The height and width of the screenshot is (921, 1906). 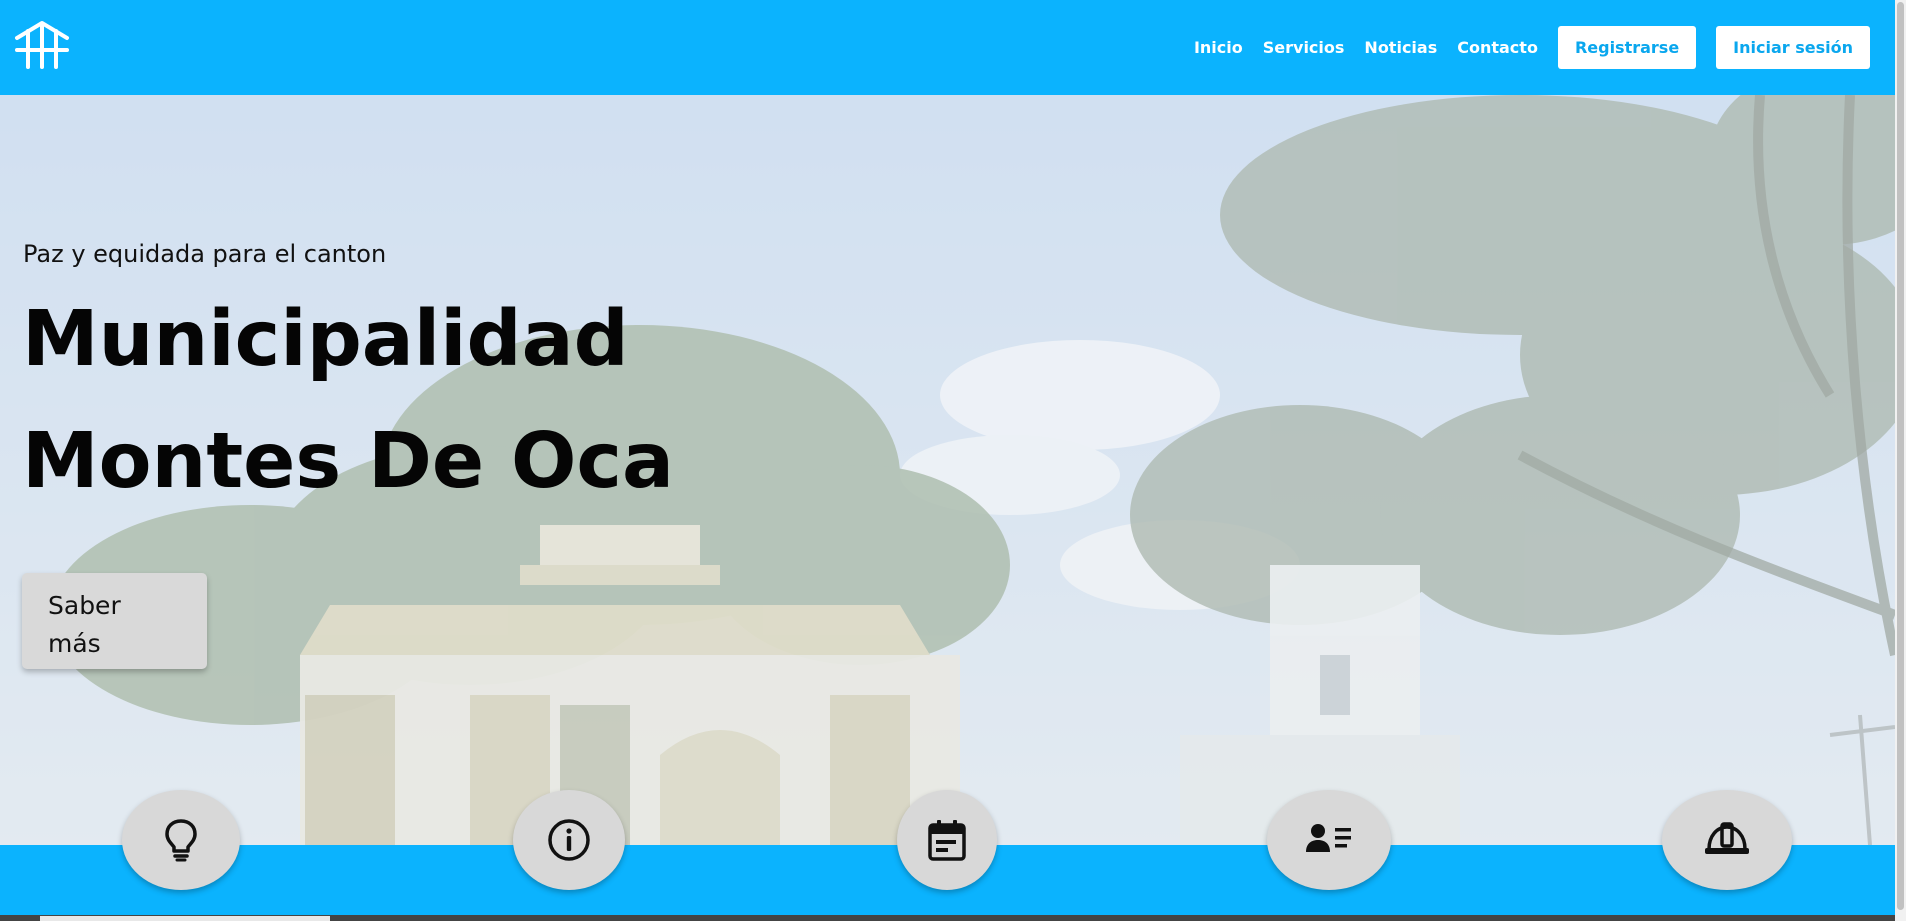 I want to click on hero-tagline: Paz y equidada para el canton, so click(x=205, y=254).